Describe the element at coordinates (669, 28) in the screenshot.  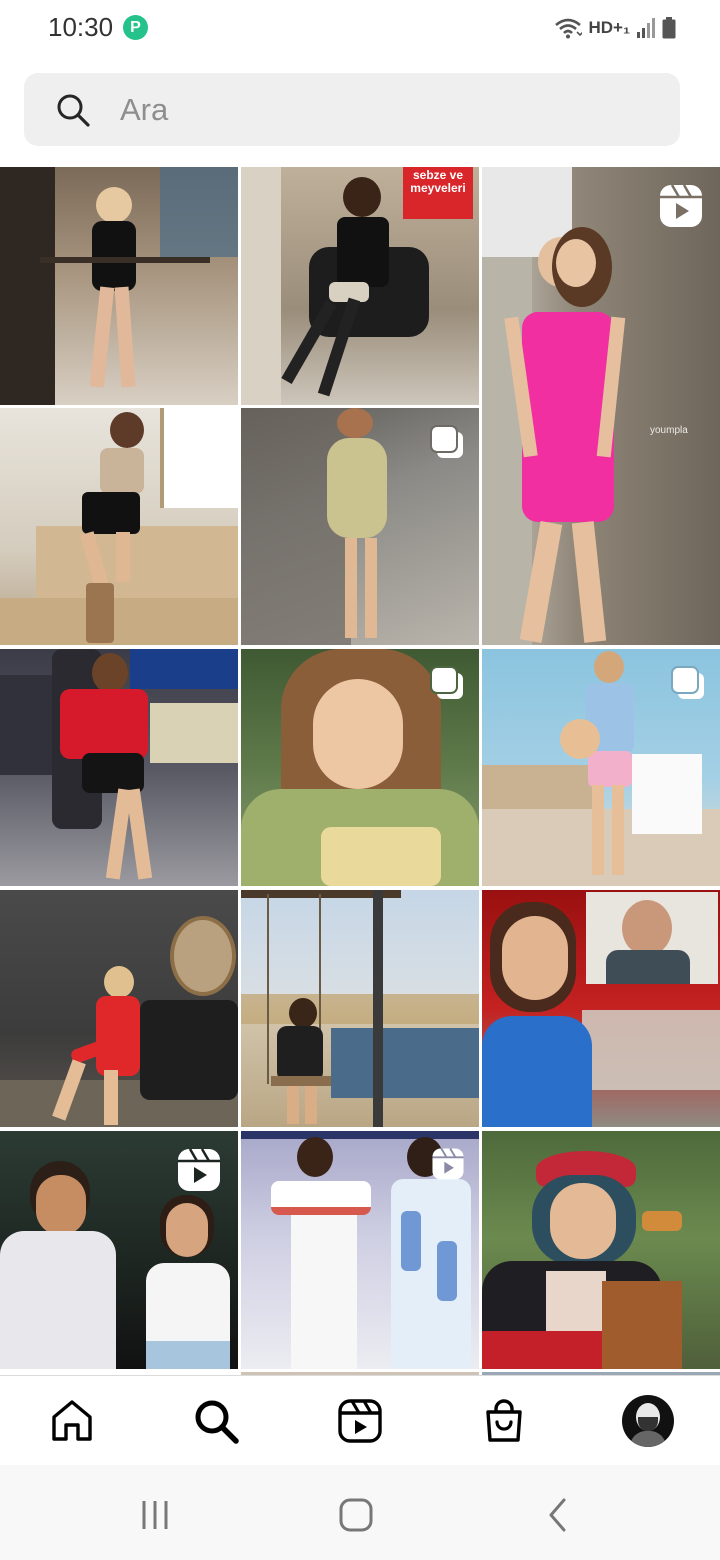
I see `battery-icon` at that location.